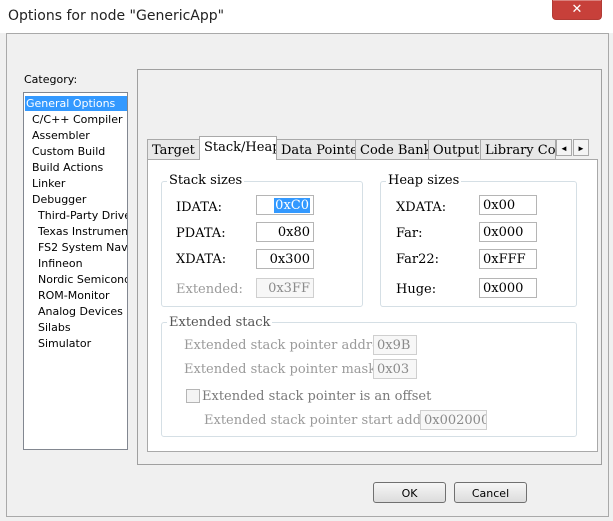 The height and width of the screenshot is (521, 613). Describe the element at coordinates (54, 327) in the screenshot. I see `category-item-silabs: Silabs` at that location.